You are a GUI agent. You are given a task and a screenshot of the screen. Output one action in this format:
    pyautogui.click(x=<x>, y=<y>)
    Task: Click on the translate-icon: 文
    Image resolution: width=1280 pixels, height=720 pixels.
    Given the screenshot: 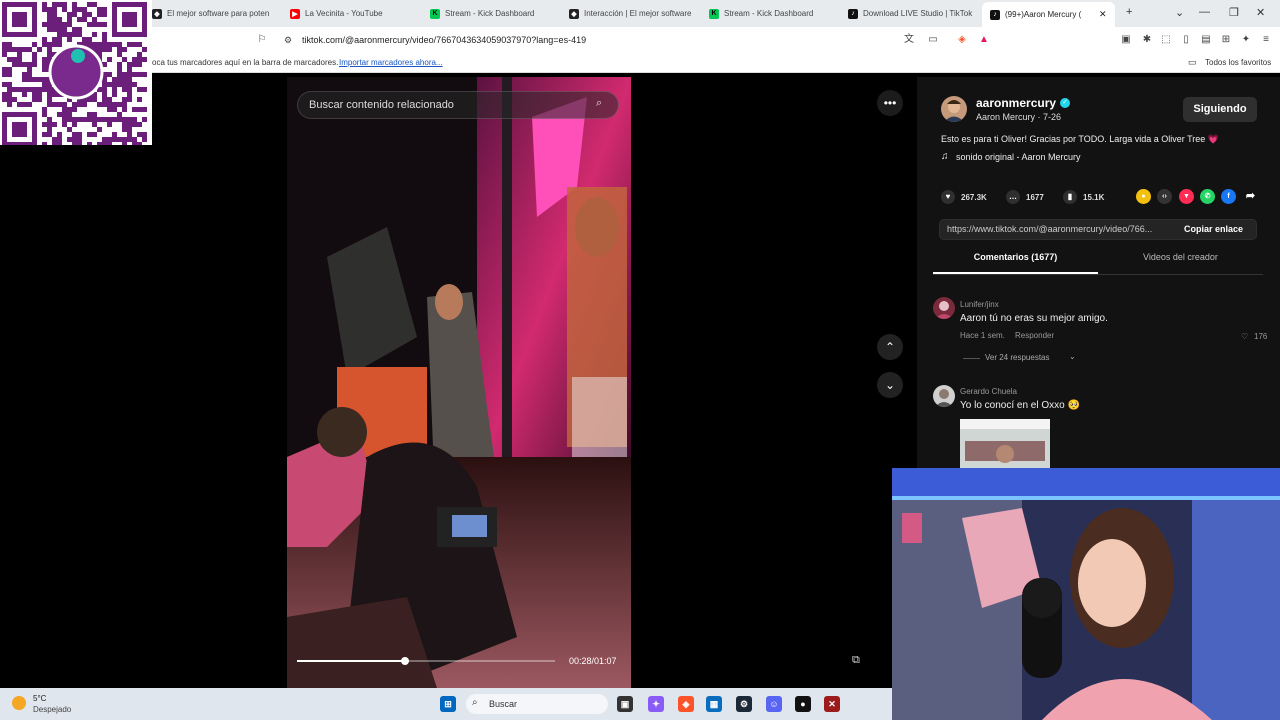 What is the action you would take?
    pyautogui.click(x=909, y=40)
    